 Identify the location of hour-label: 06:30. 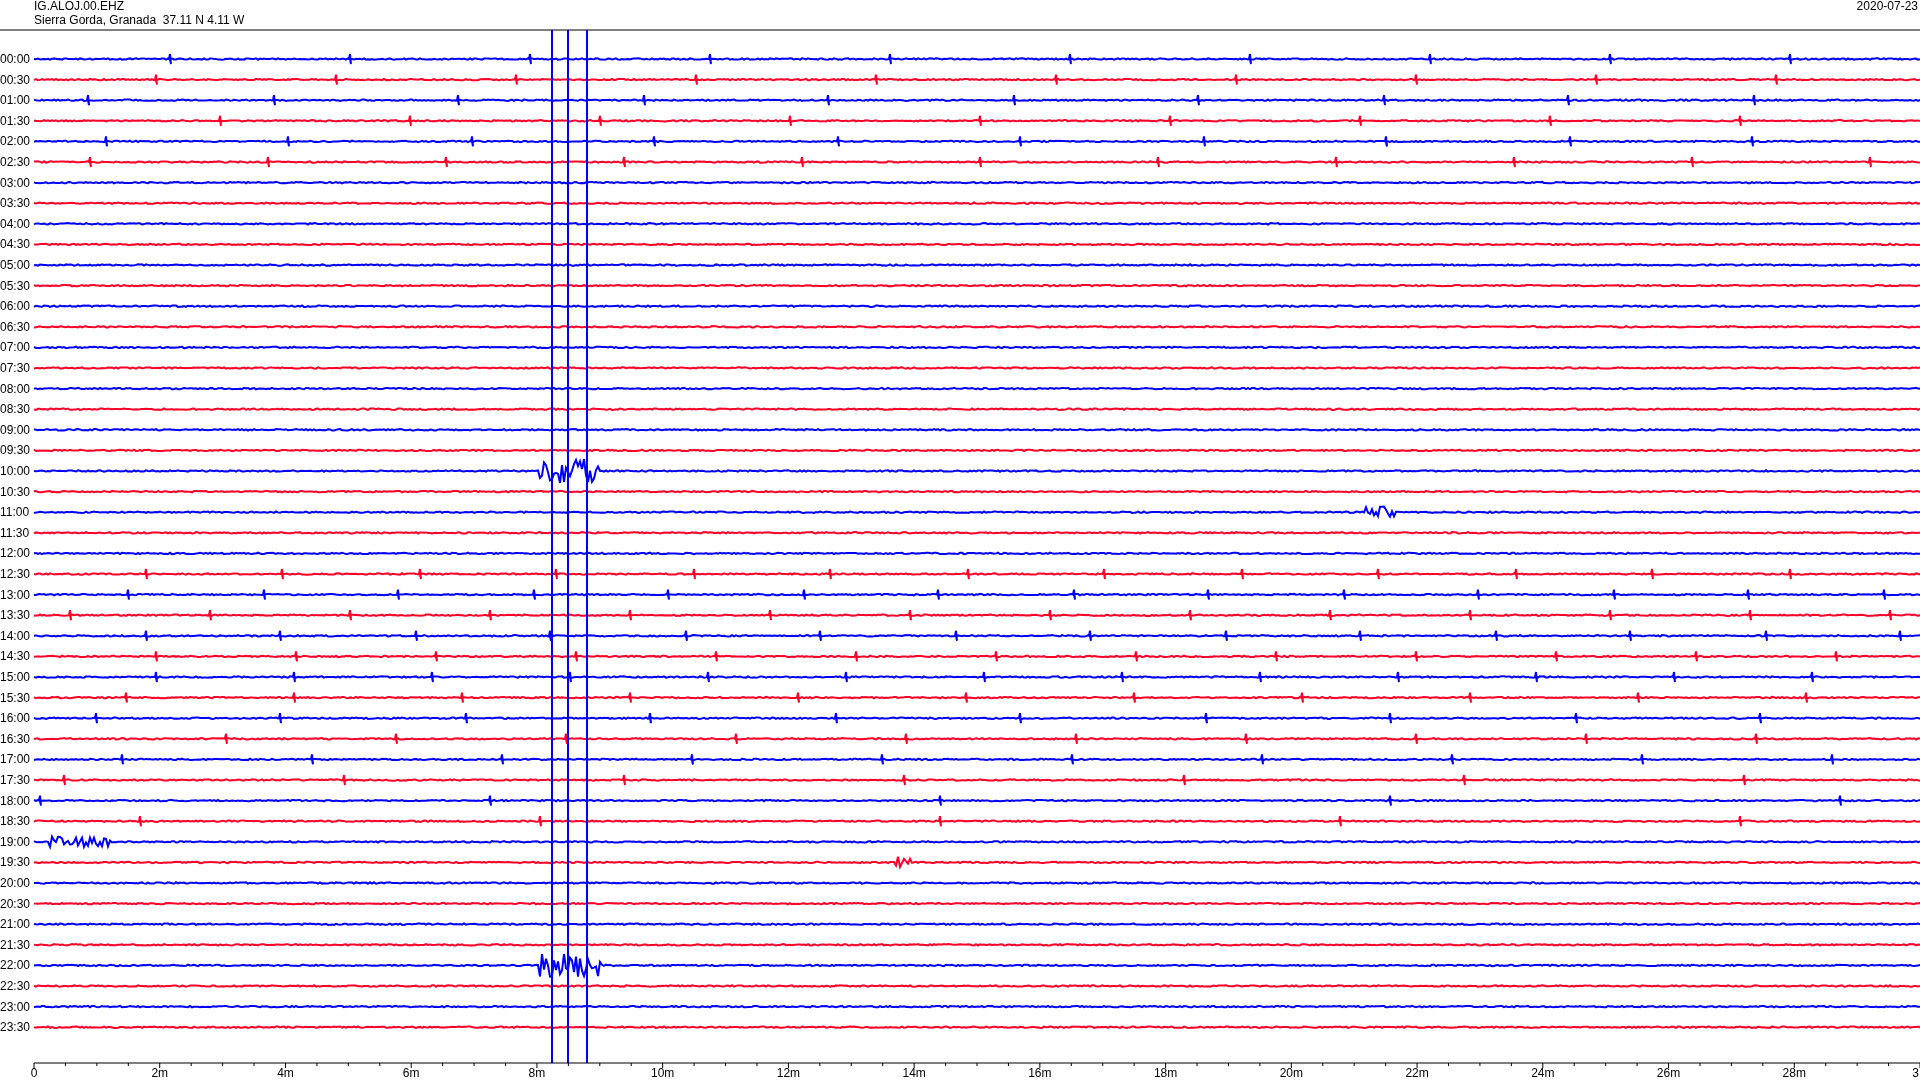
(15, 326).